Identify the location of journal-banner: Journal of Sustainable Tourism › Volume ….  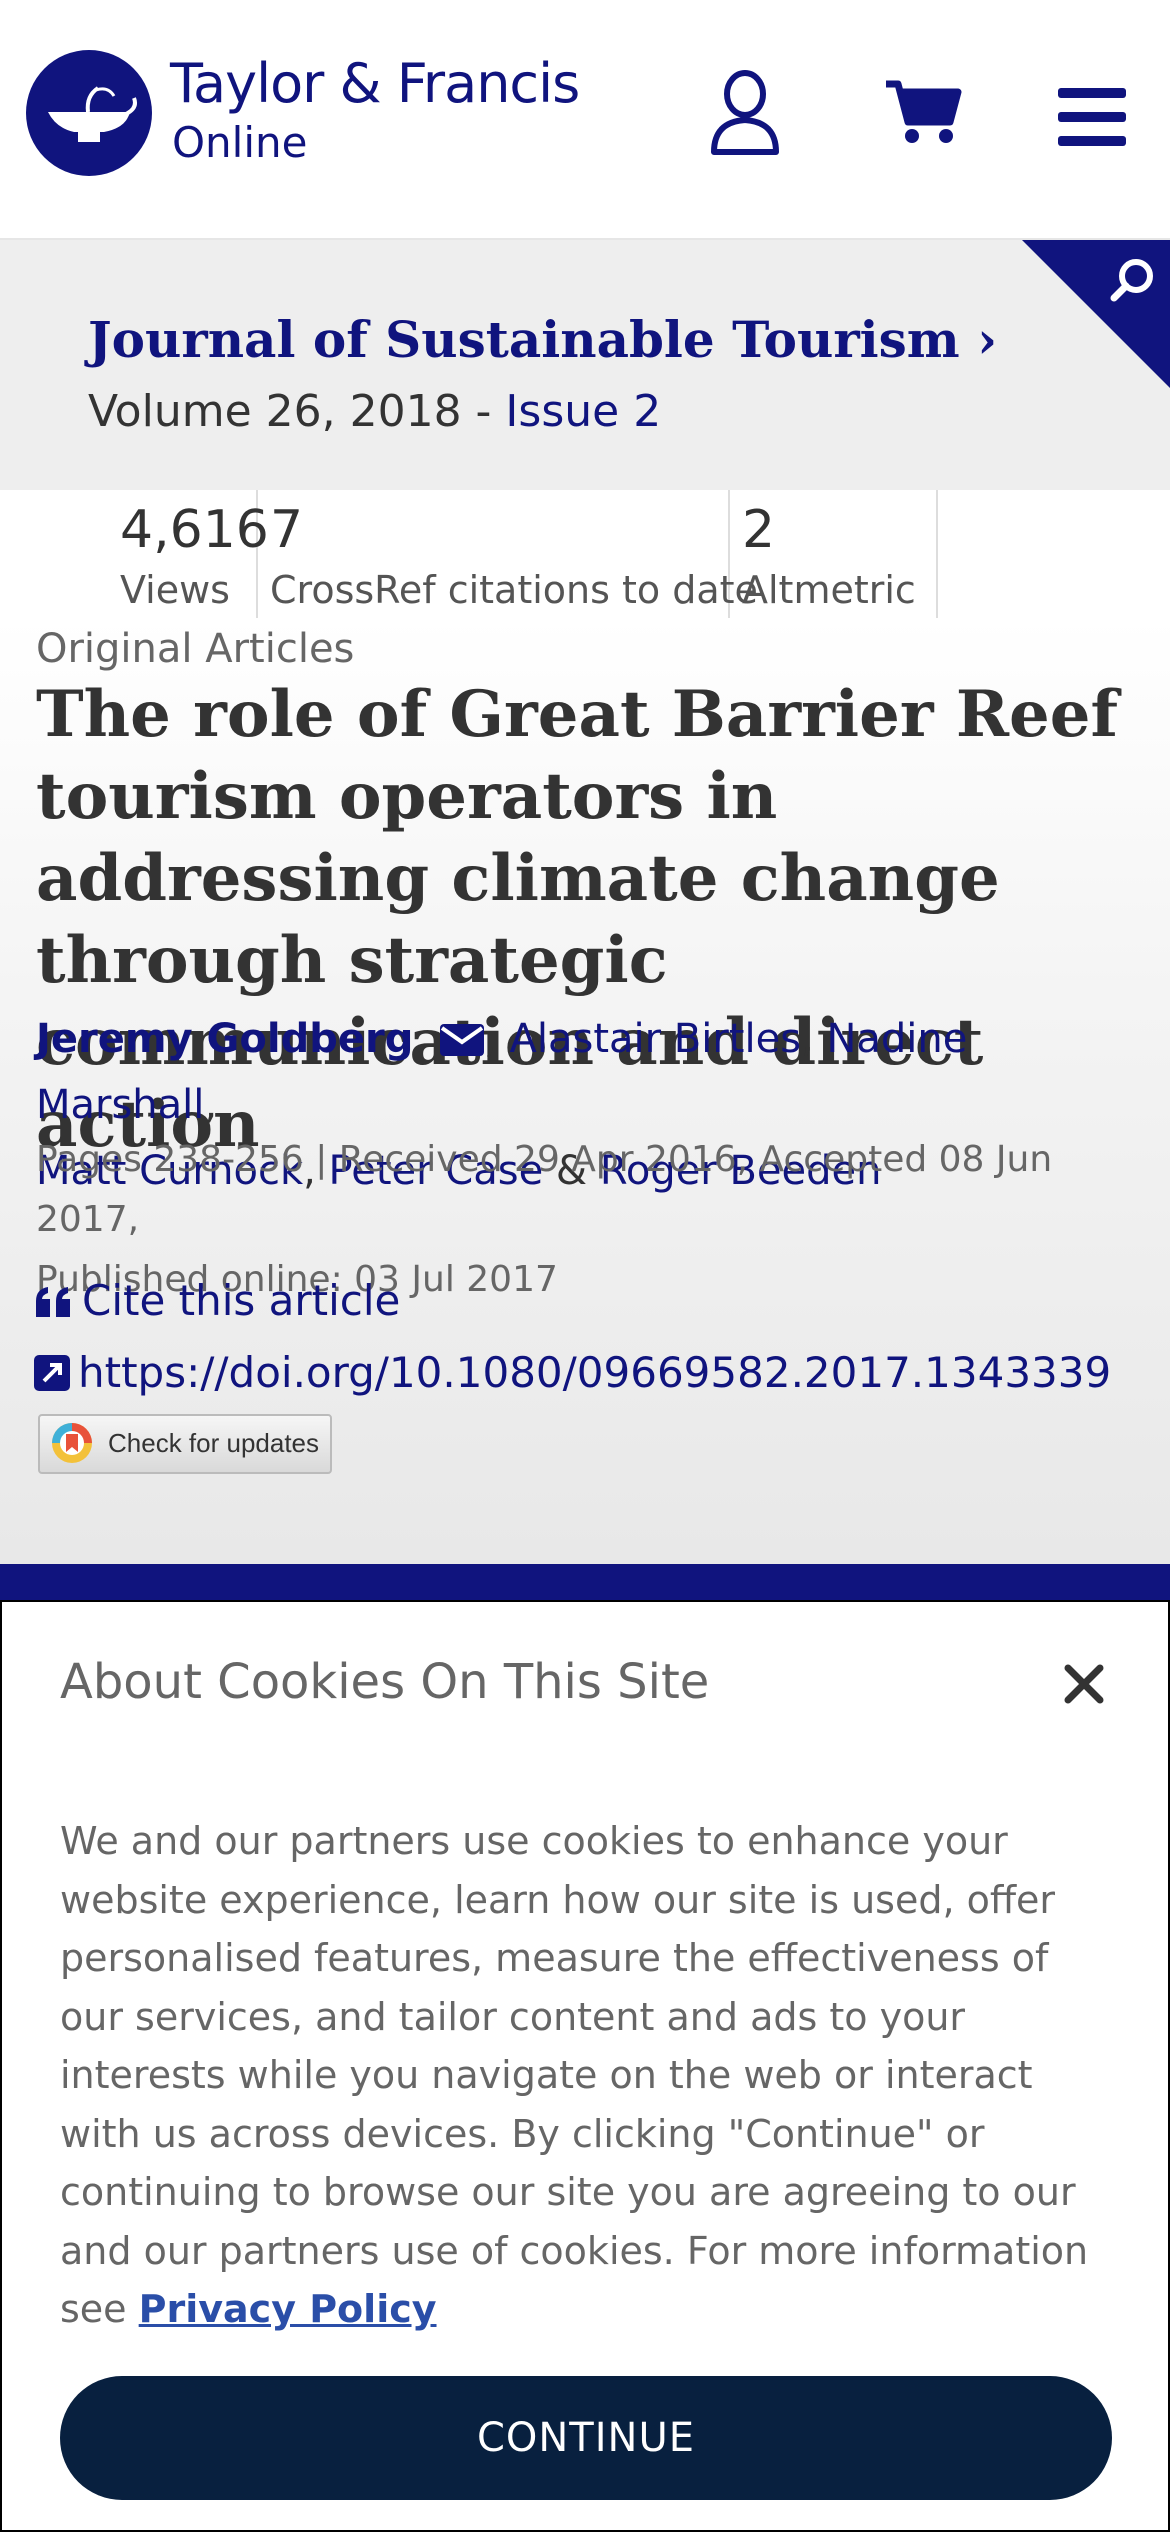
(585, 365).